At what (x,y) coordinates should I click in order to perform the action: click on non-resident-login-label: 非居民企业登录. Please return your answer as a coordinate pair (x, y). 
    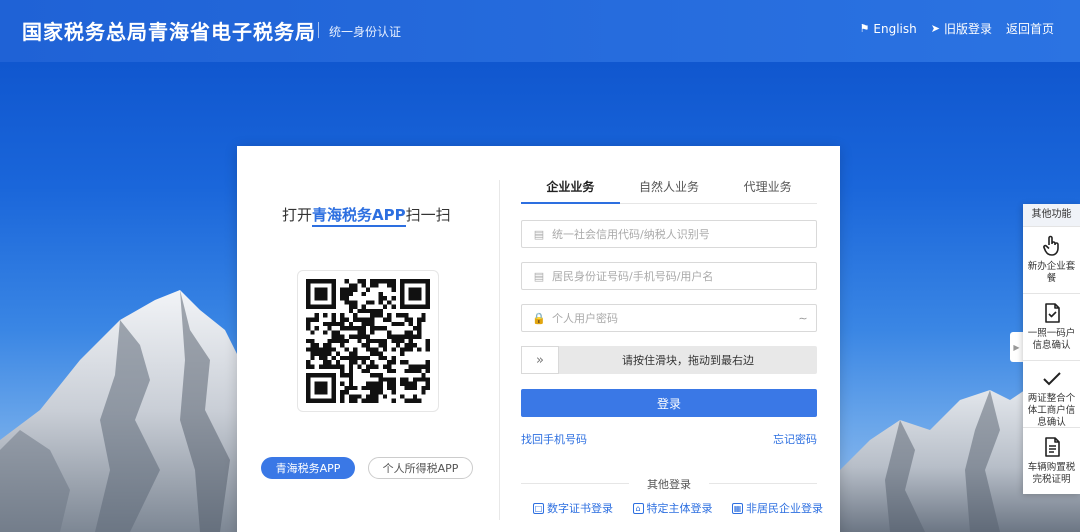
    Looking at the image, I should click on (784, 508).